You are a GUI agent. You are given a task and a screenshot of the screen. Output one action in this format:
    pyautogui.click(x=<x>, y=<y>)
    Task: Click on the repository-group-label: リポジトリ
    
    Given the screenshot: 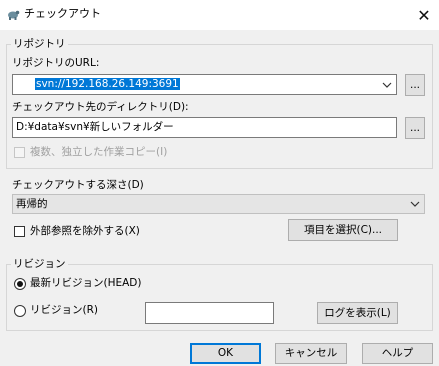 What is the action you would take?
    pyautogui.click(x=39, y=44)
    